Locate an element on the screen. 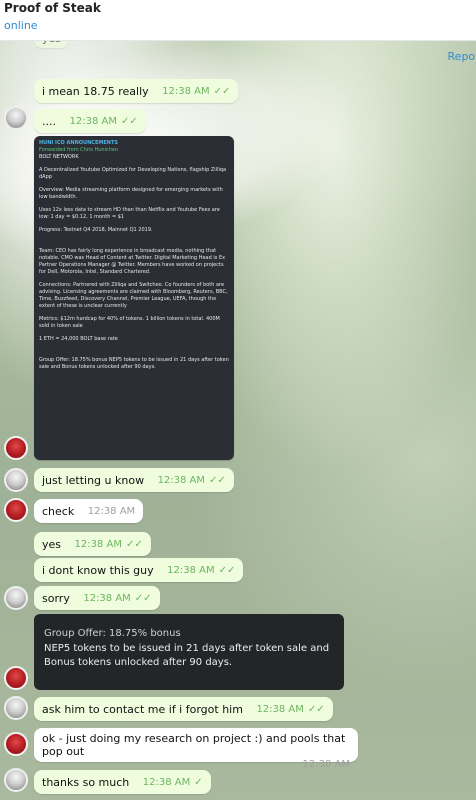 This screenshot has height=800, width=476. message-bubble: just letting u know 12:38 AM ✓✓ is located at coordinates (134, 480).